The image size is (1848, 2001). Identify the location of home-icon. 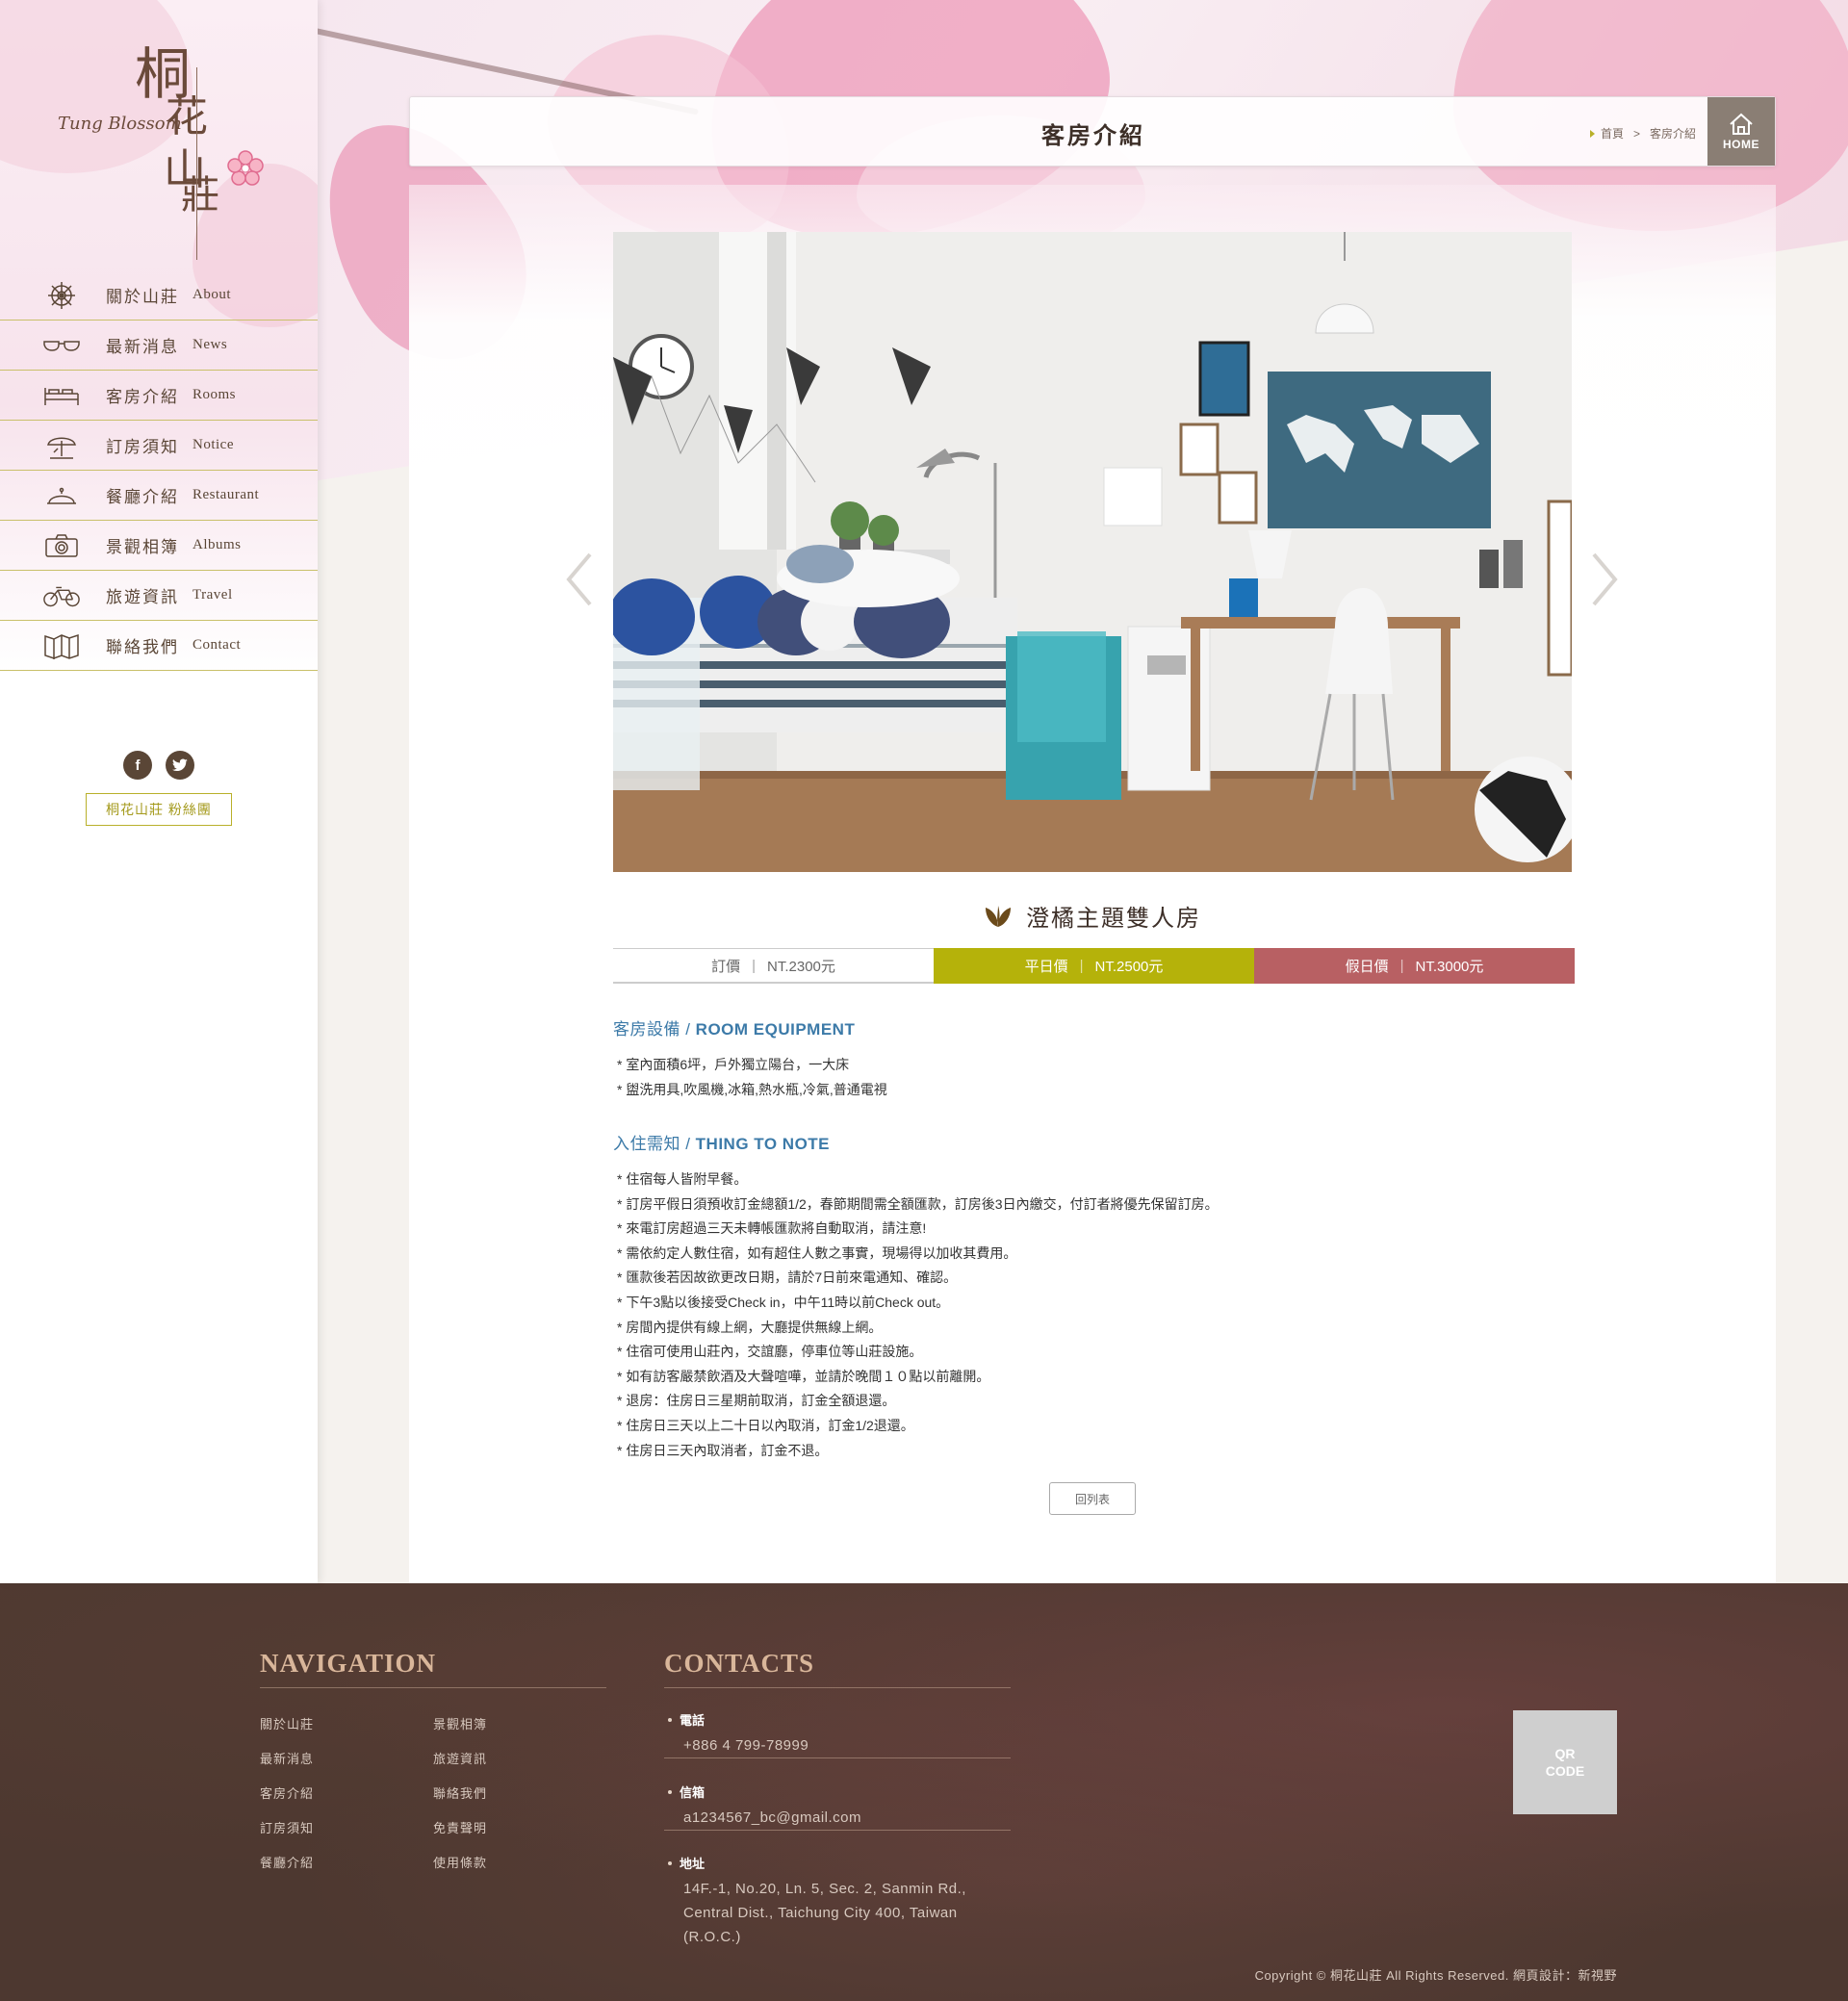
(1741, 124).